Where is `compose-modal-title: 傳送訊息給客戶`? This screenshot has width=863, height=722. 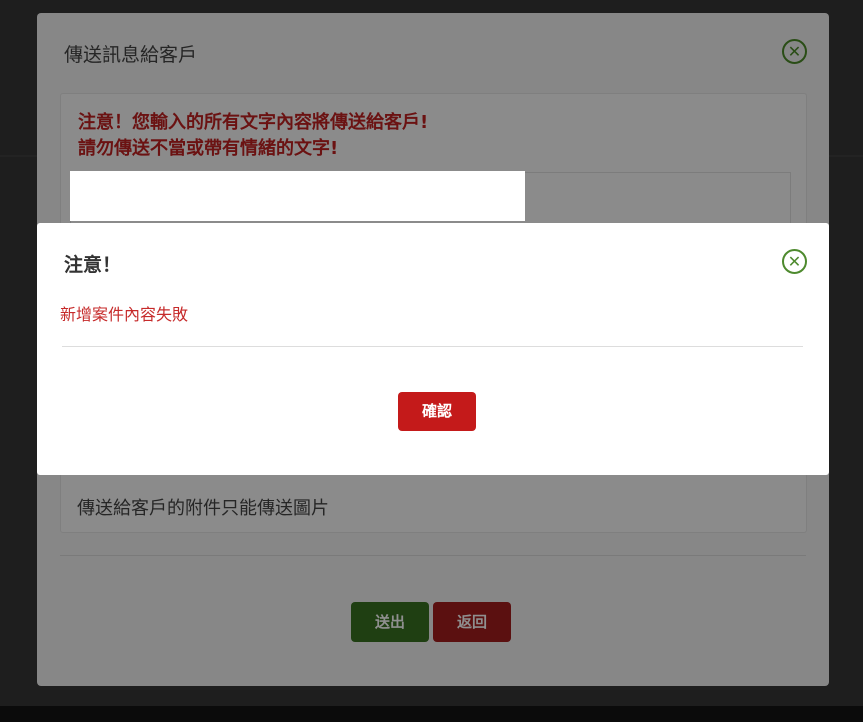
compose-modal-title: 傳送訊息給客戶 is located at coordinates (131, 55).